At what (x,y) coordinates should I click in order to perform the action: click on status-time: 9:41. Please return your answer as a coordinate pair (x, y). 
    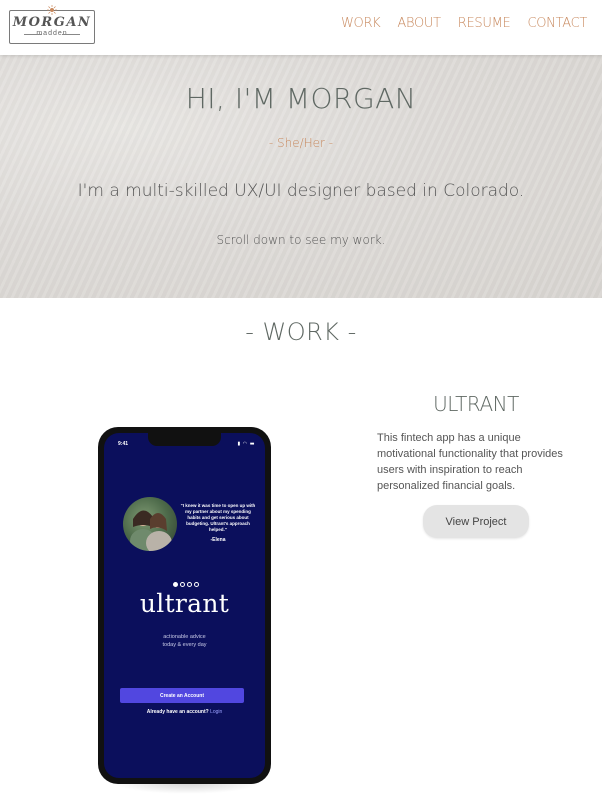
    Looking at the image, I should click on (123, 444).